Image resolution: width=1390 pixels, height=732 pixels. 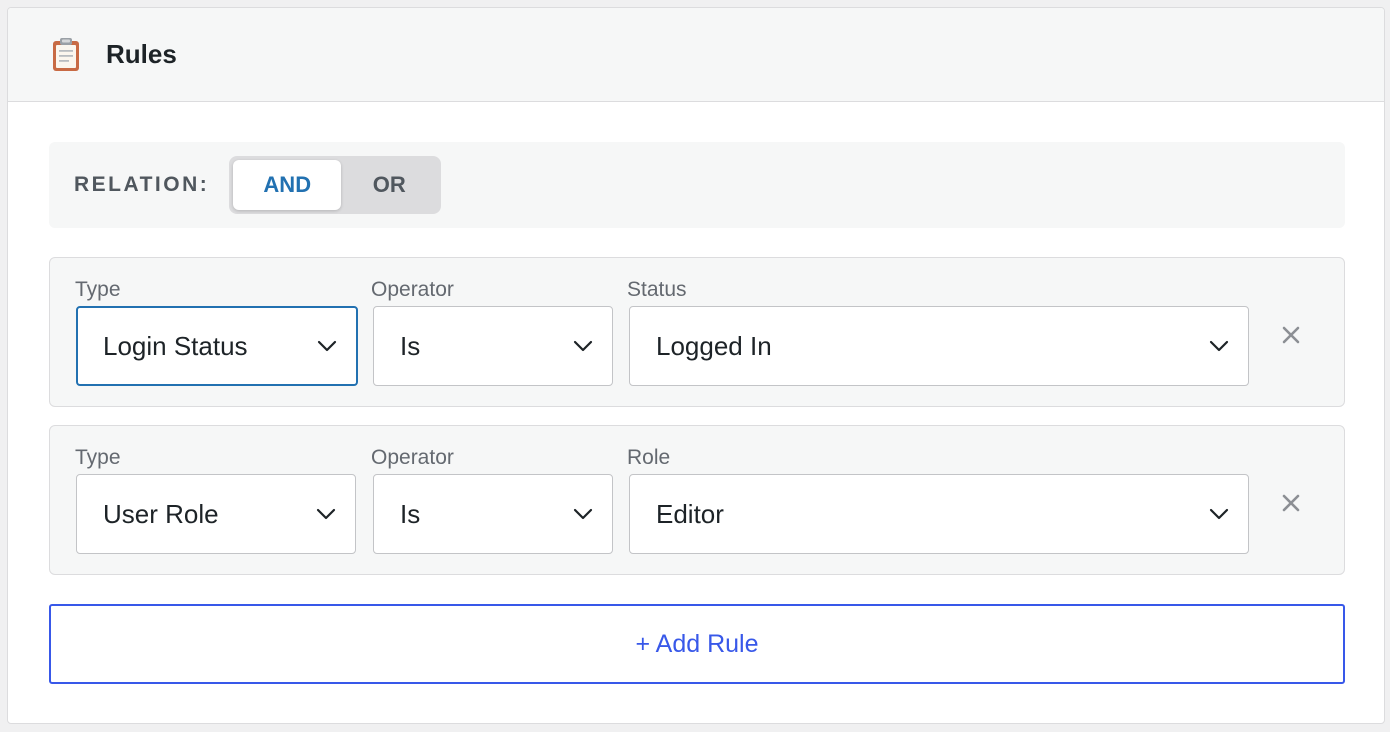 What do you see at coordinates (141, 54) in the screenshot?
I see `panel-title: Rules` at bounding box center [141, 54].